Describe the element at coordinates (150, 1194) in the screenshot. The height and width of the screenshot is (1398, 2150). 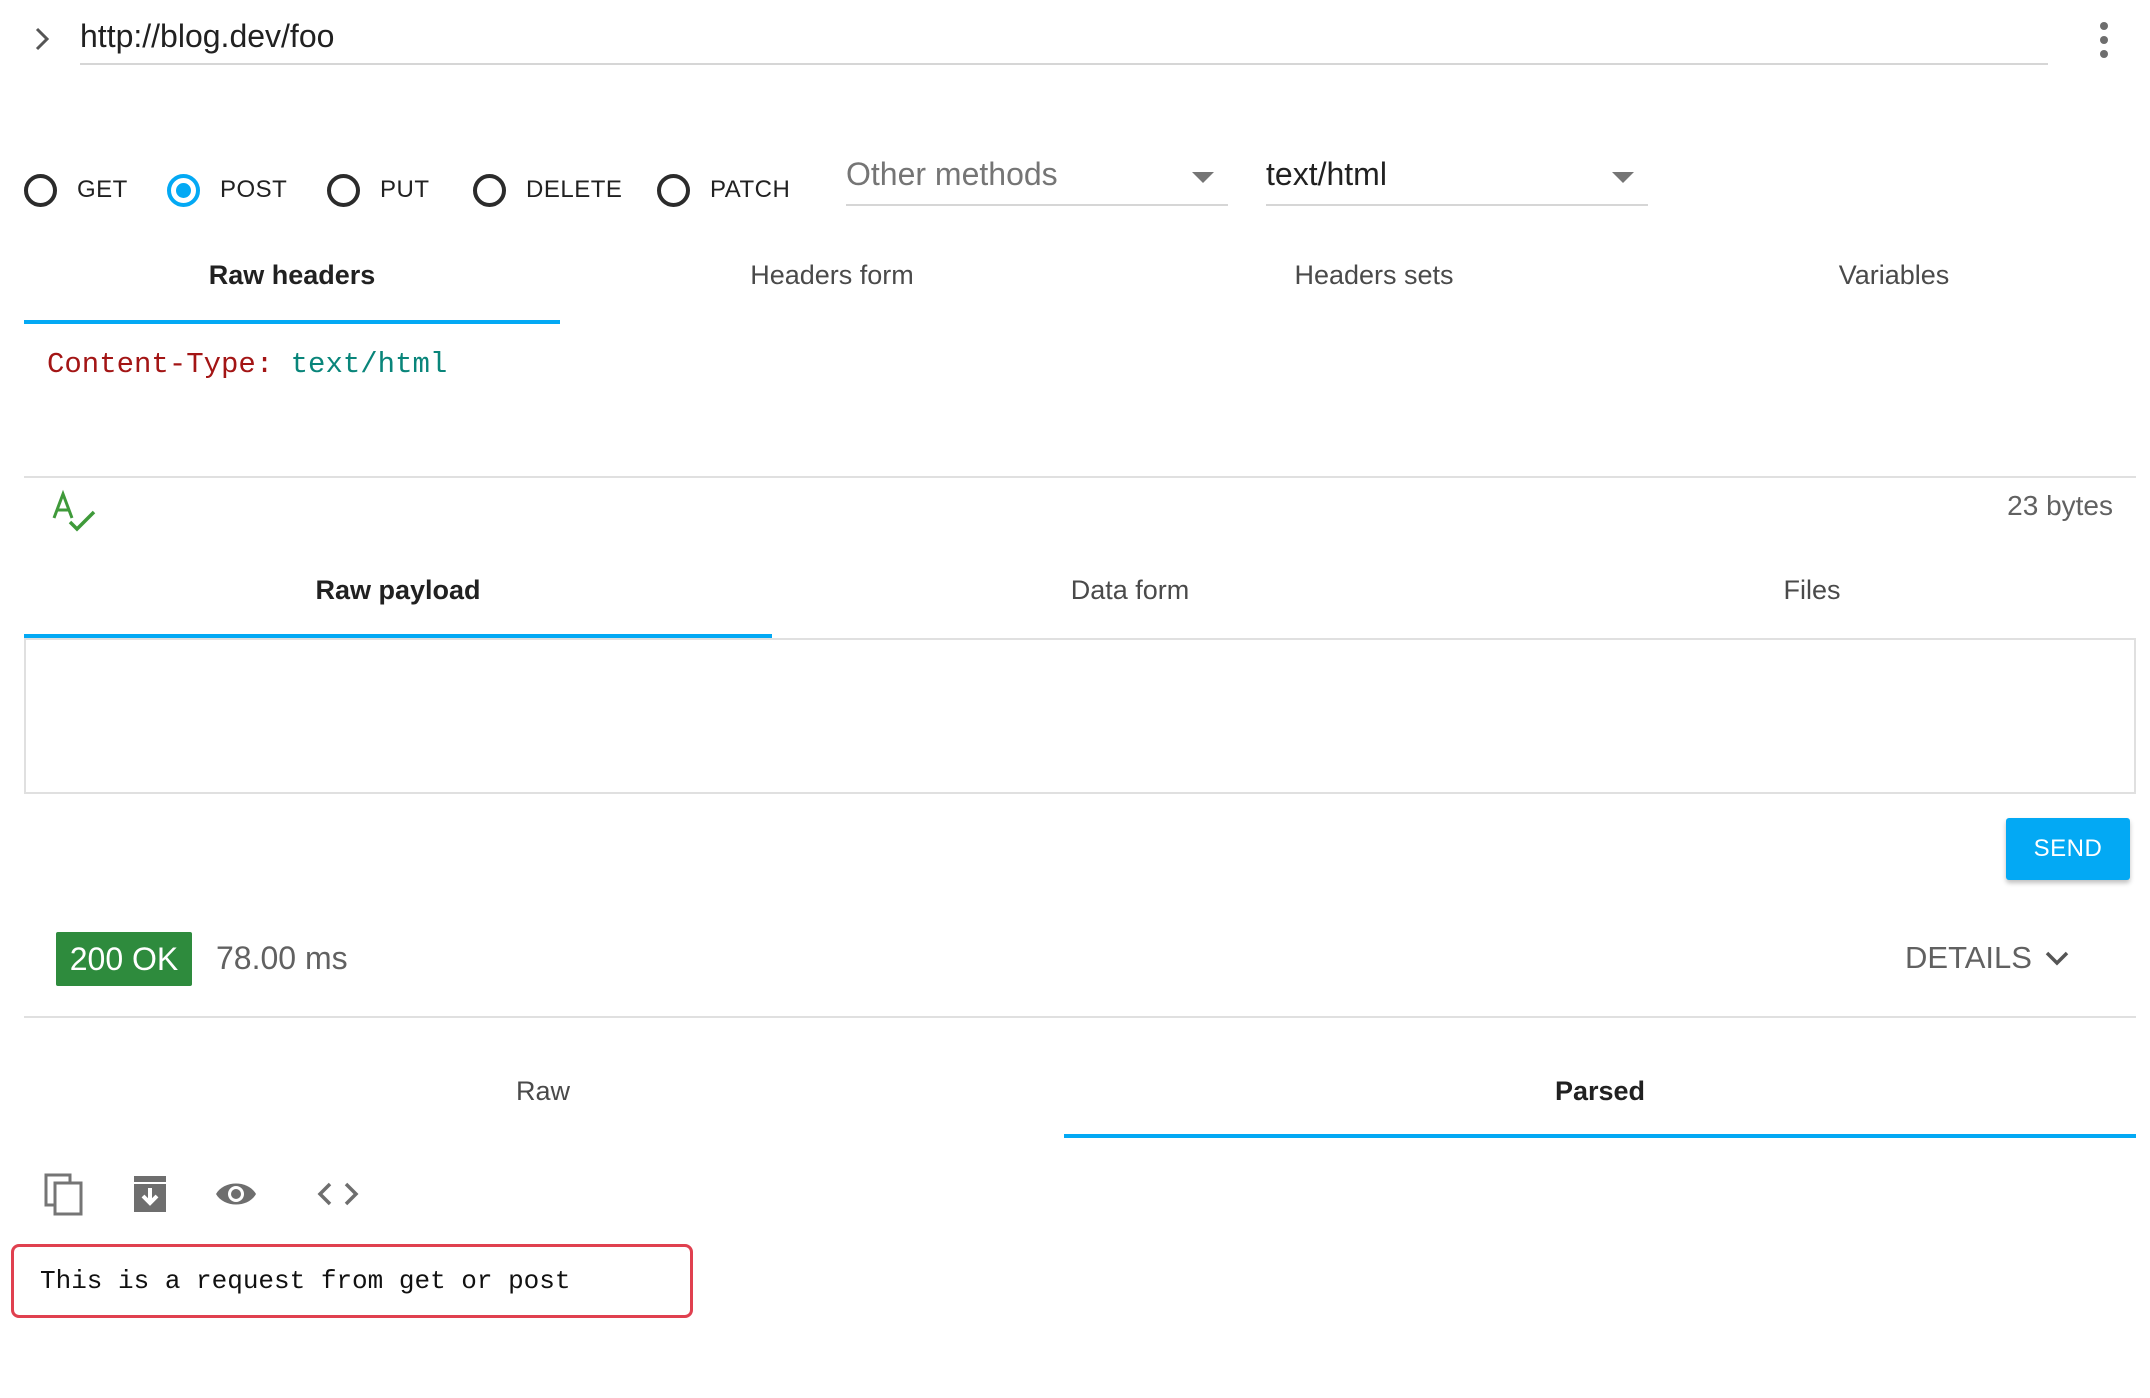
I see `save-icon` at that location.